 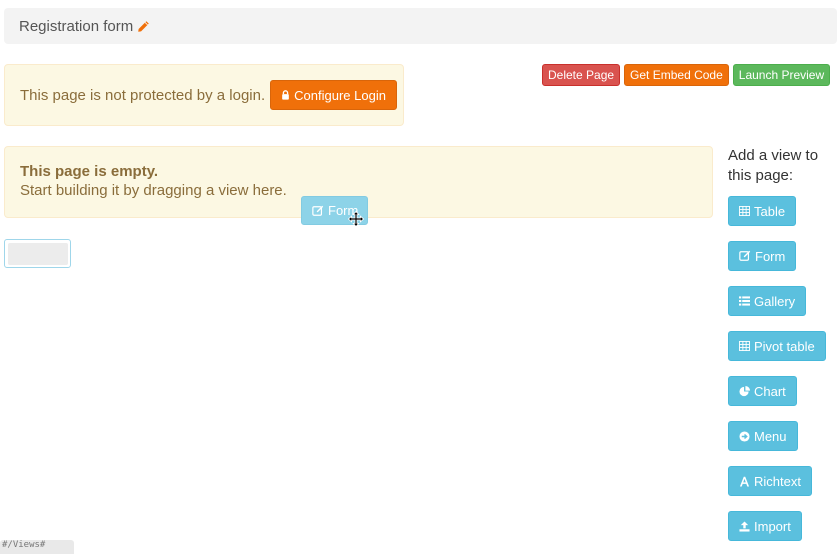 I want to click on add-view-heading-line2: this page:, so click(x=761, y=175).